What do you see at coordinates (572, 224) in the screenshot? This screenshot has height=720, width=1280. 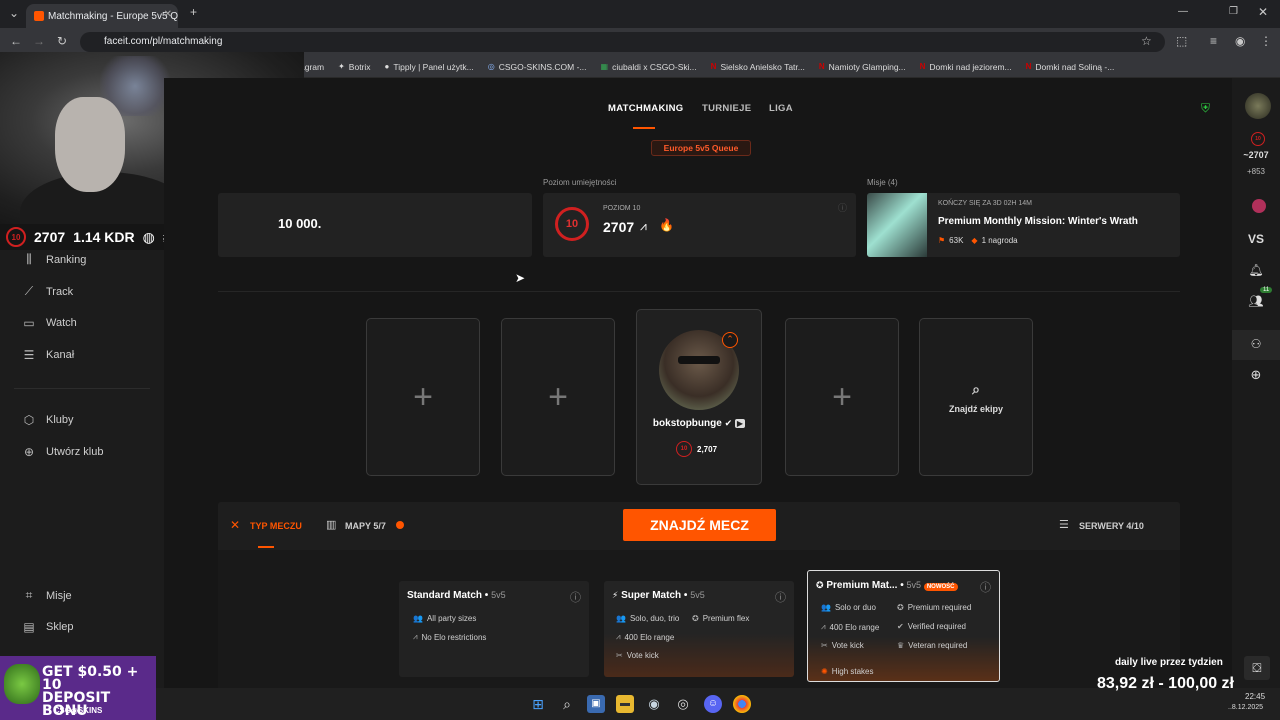 I see `skill-level-icon: 10` at bounding box center [572, 224].